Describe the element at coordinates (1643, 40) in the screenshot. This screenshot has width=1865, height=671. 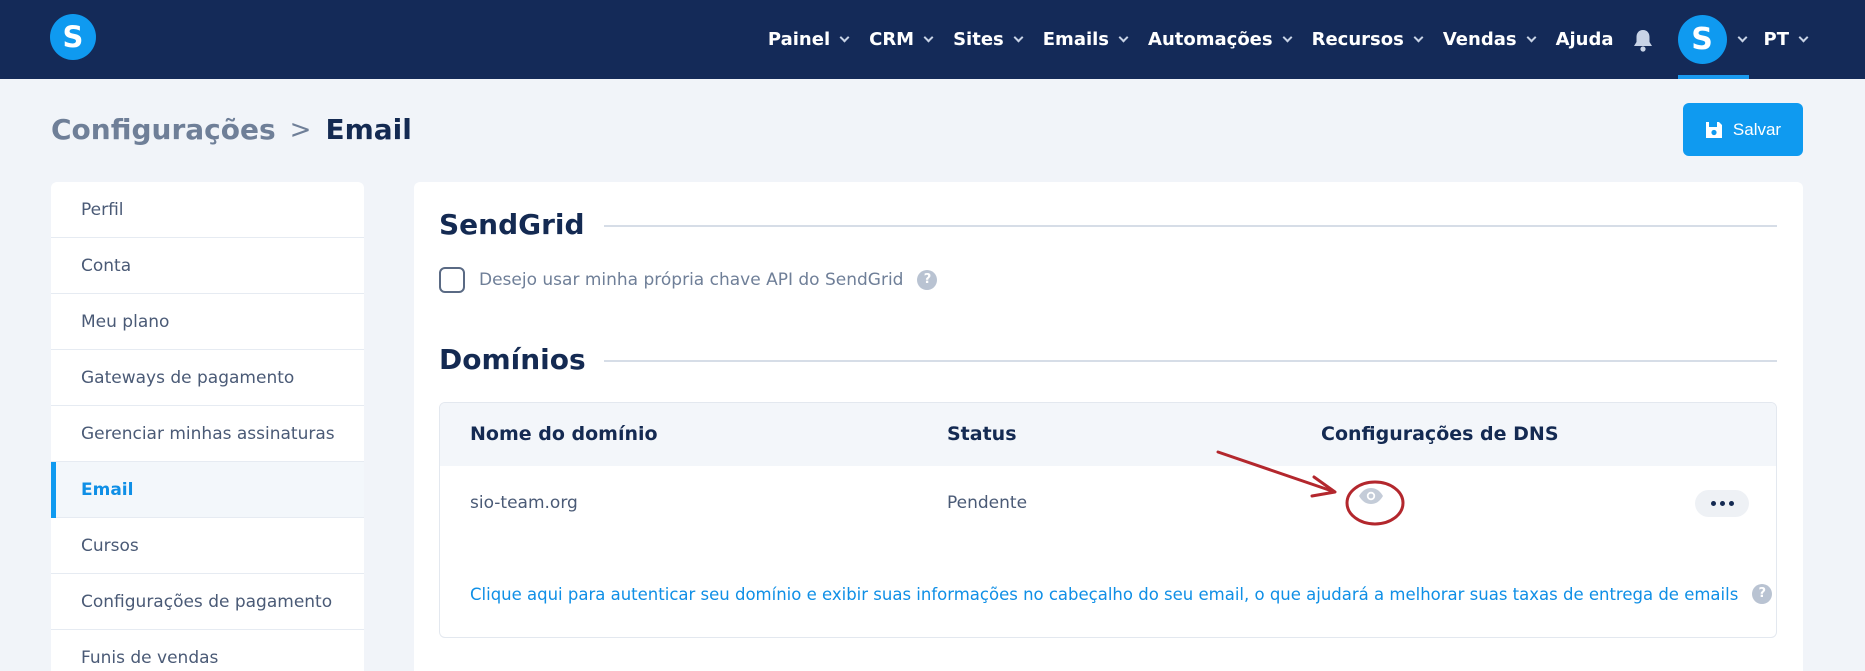
I see `bell-icon` at that location.